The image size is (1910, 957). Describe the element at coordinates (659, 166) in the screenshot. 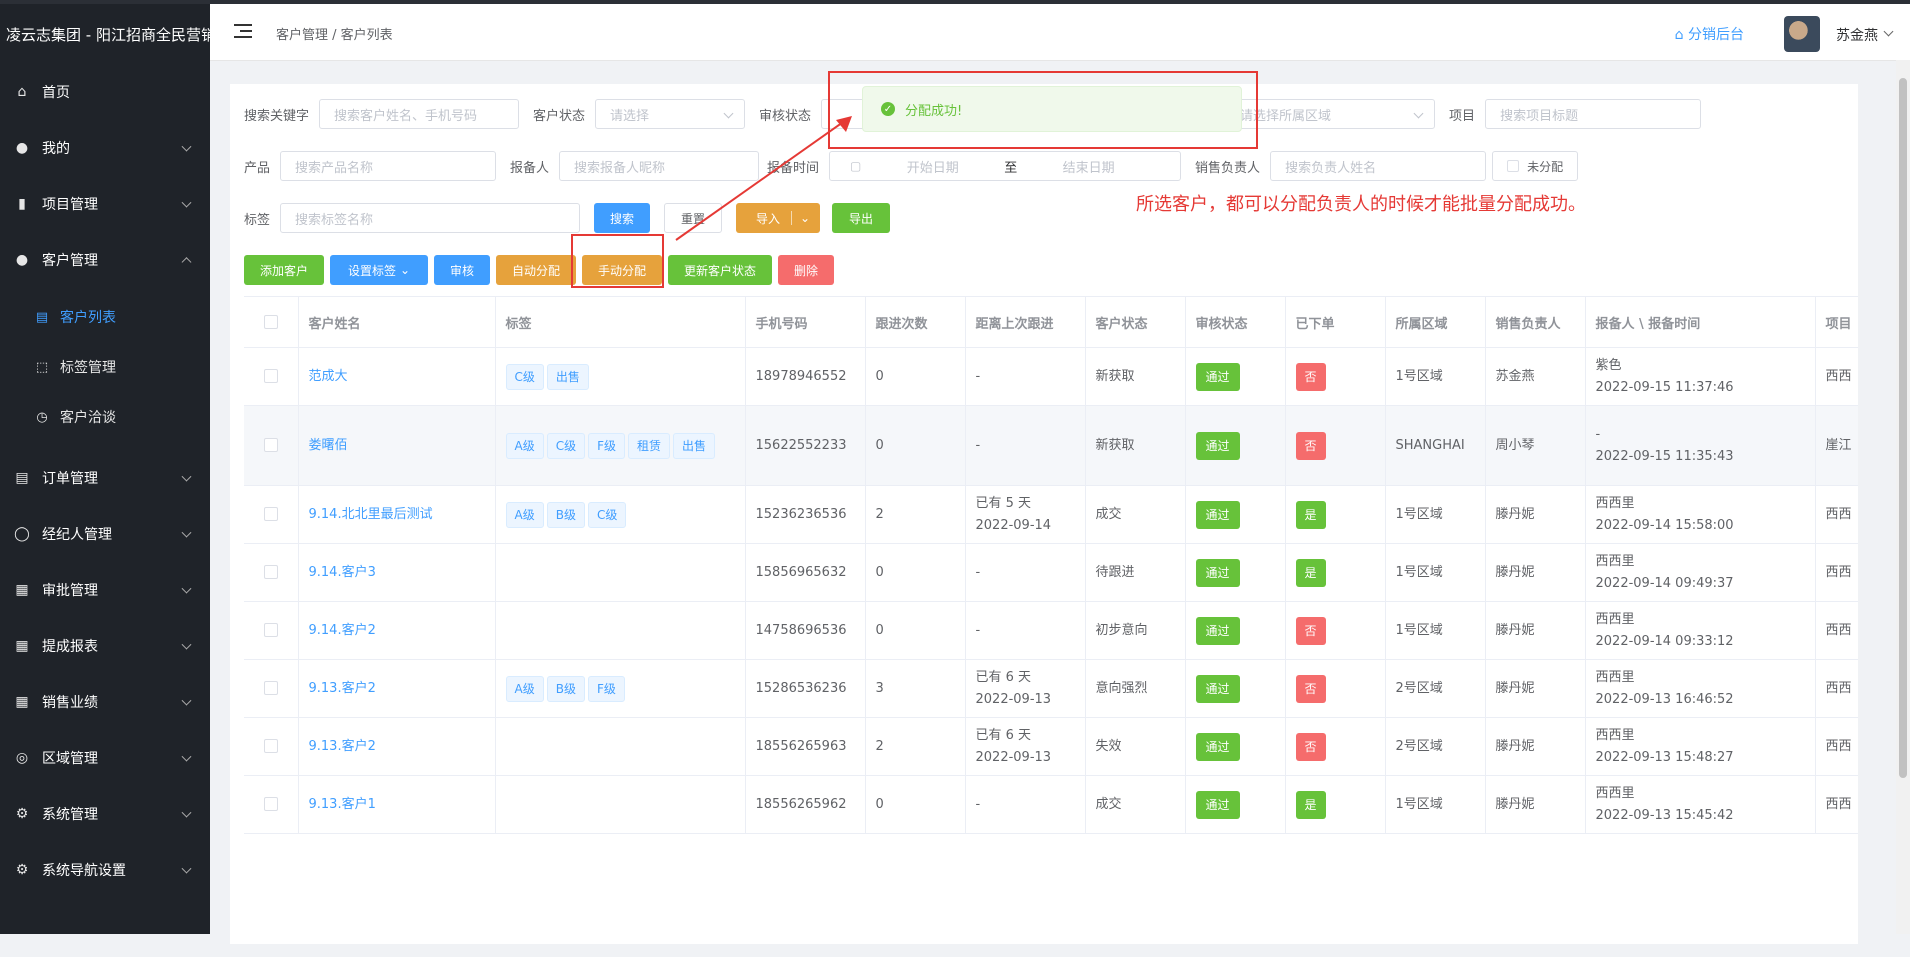

I see `reporter-input: 搜索报备人昵称` at that location.